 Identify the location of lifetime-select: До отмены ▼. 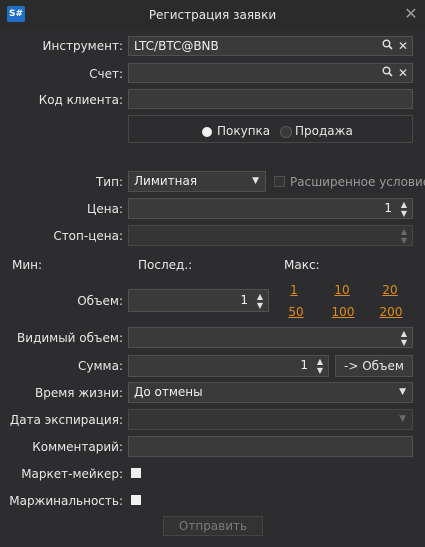
(270, 392).